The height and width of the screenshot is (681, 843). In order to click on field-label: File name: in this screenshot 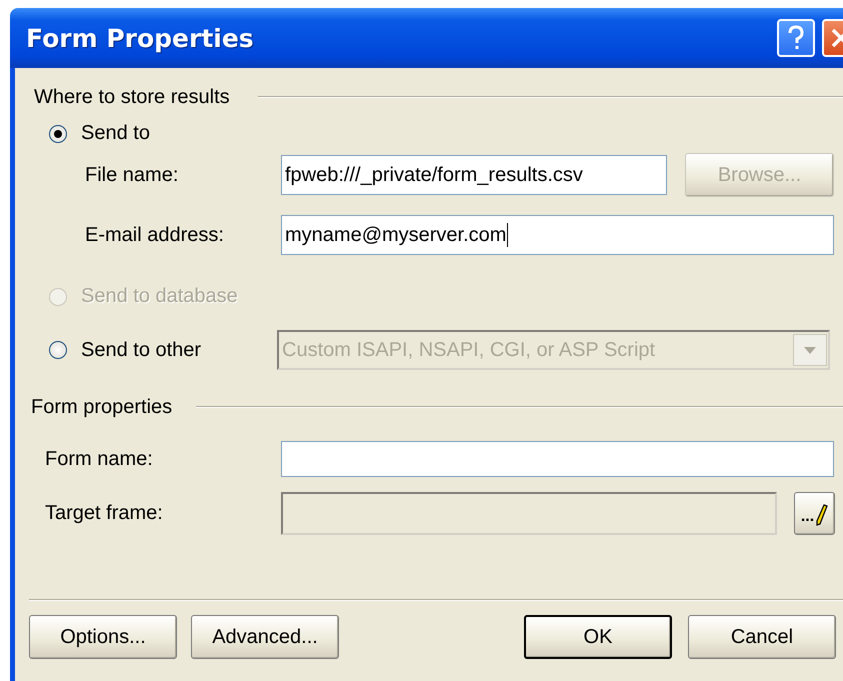, I will do `click(132, 175)`.